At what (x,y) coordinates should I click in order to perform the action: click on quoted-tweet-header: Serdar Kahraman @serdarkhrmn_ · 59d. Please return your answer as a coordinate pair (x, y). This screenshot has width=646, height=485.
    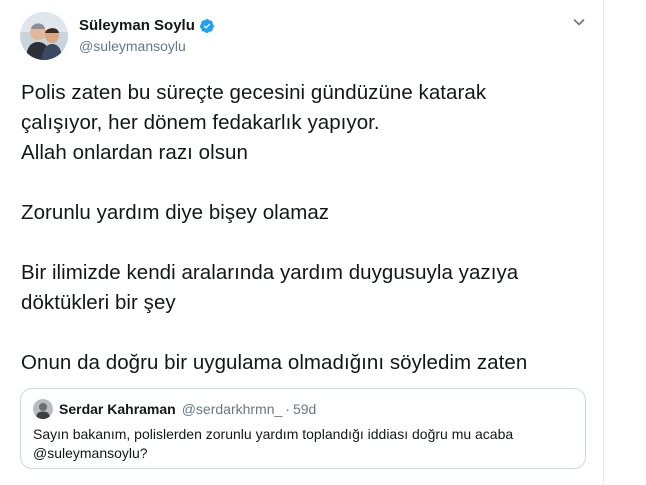
    Looking at the image, I should click on (303, 409).